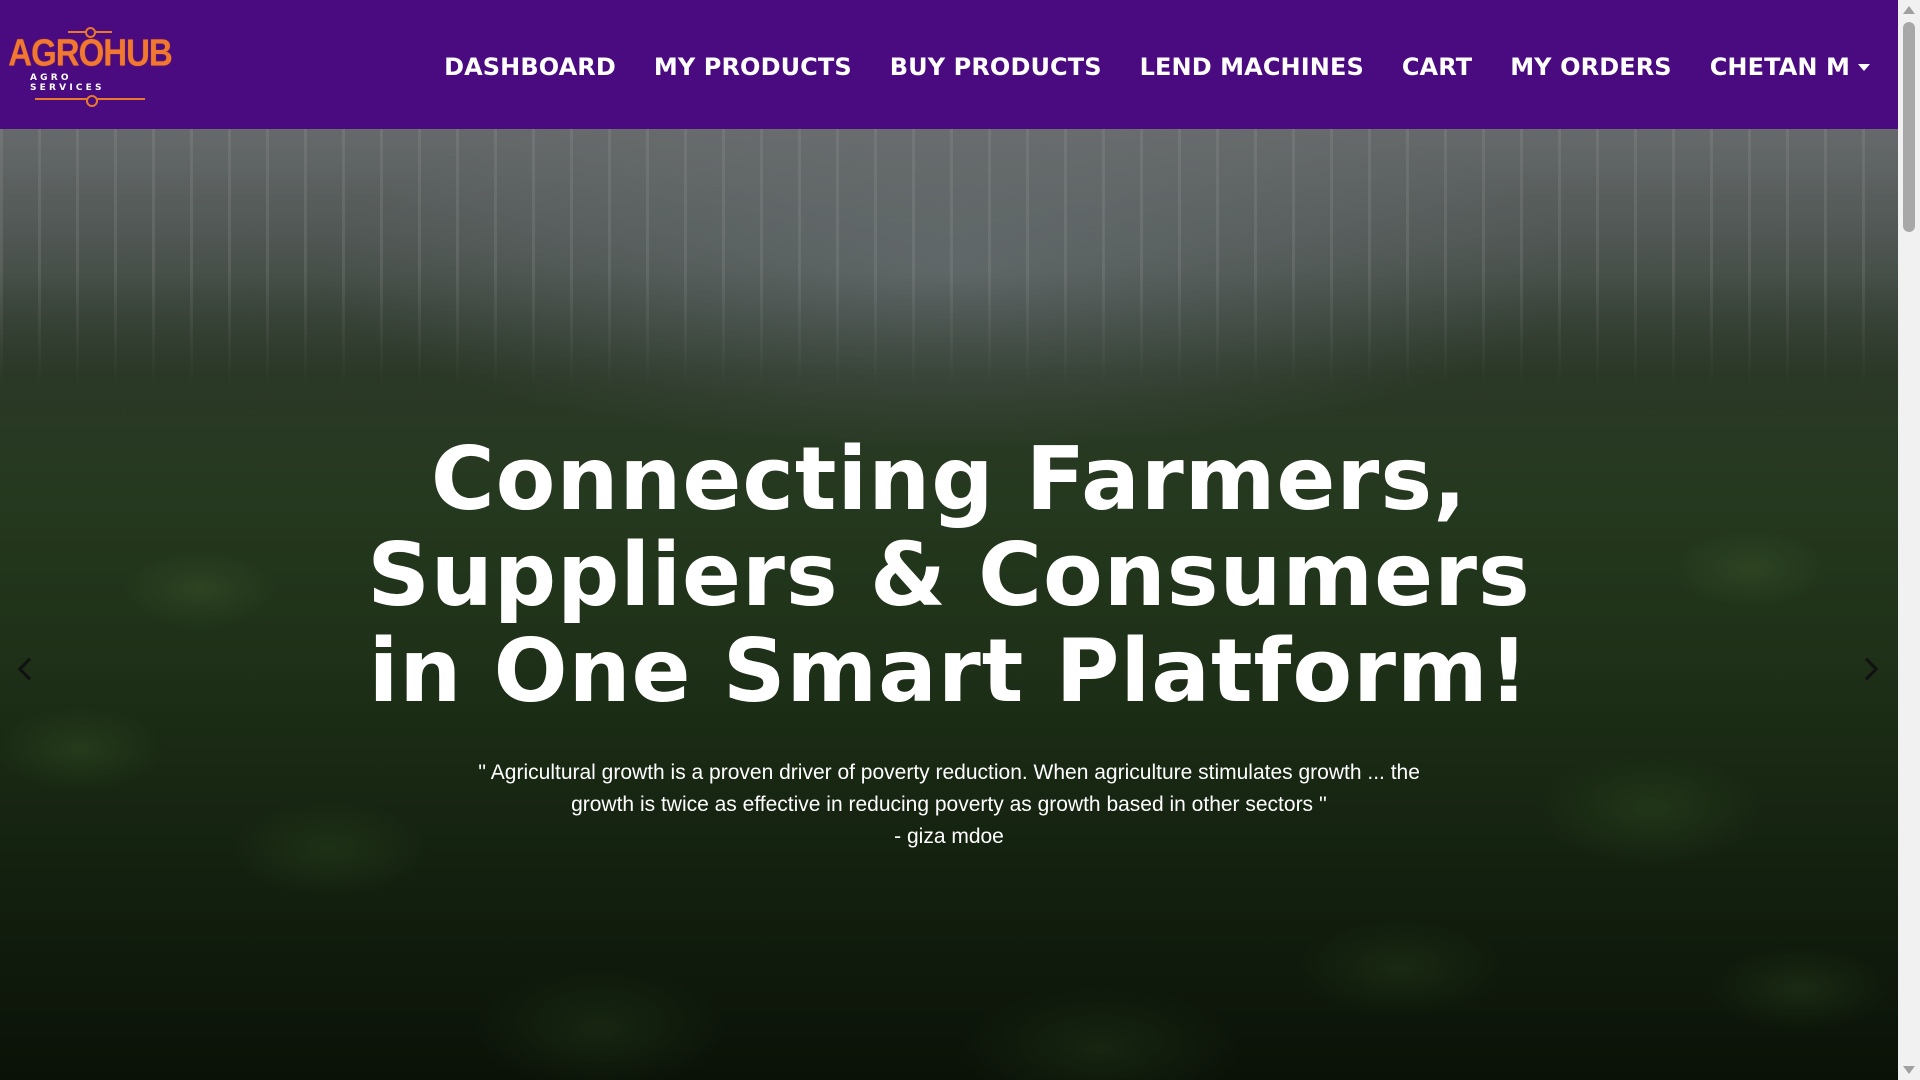 The height and width of the screenshot is (1080, 1920). Describe the element at coordinates (1437, 67) in the screenshot. I see `nav-cart: CART` at that location.